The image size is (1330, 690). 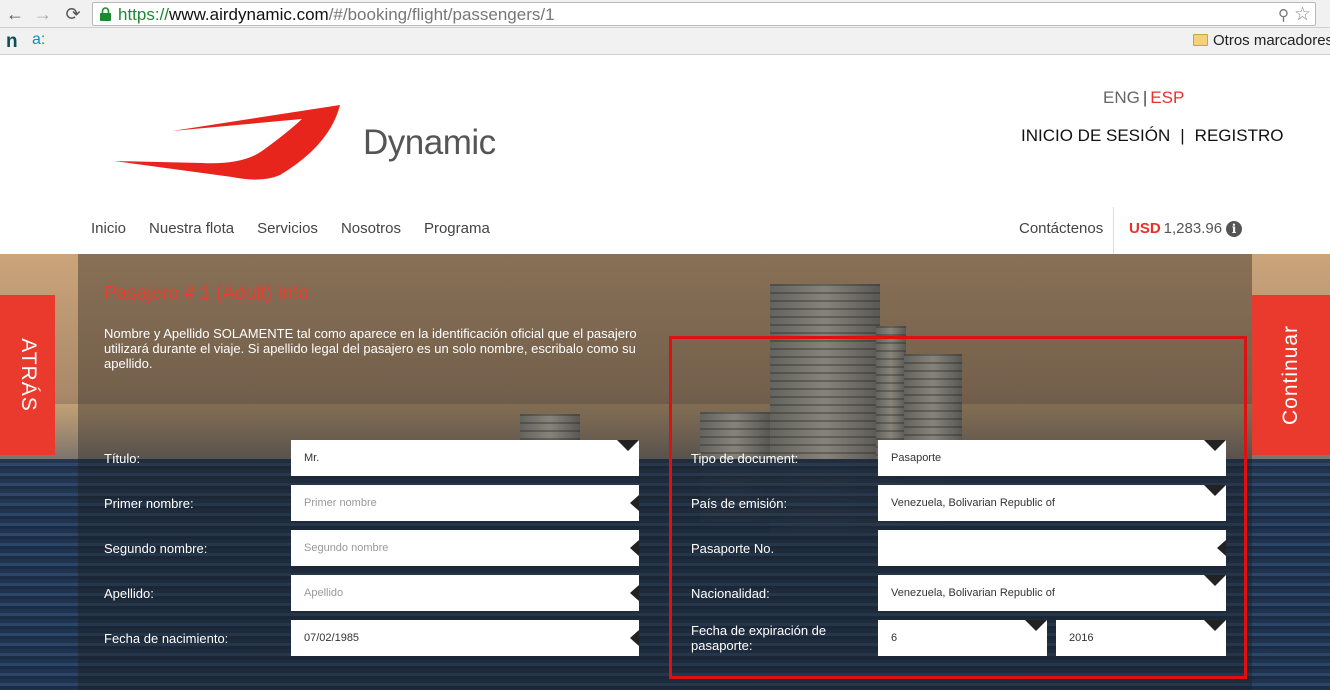 What do you see at coordinates (1113, 230) in the screenshot?
I see `nav-divider` at bounding box center [1113, 230].